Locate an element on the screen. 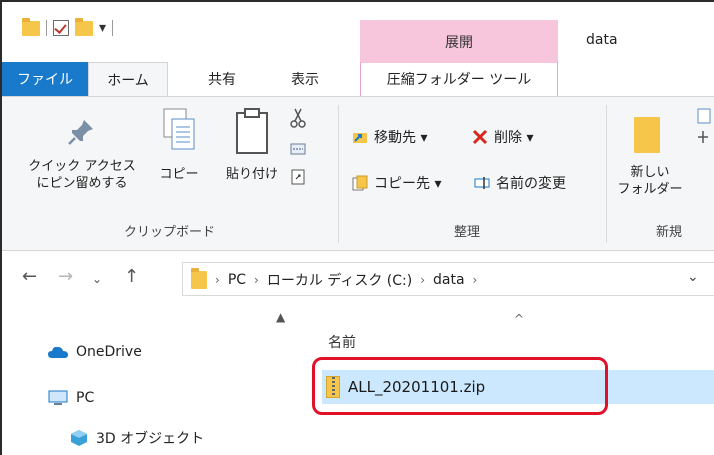  new-folder-button: 新しい フォルダー is located at coordinates (650, 182).